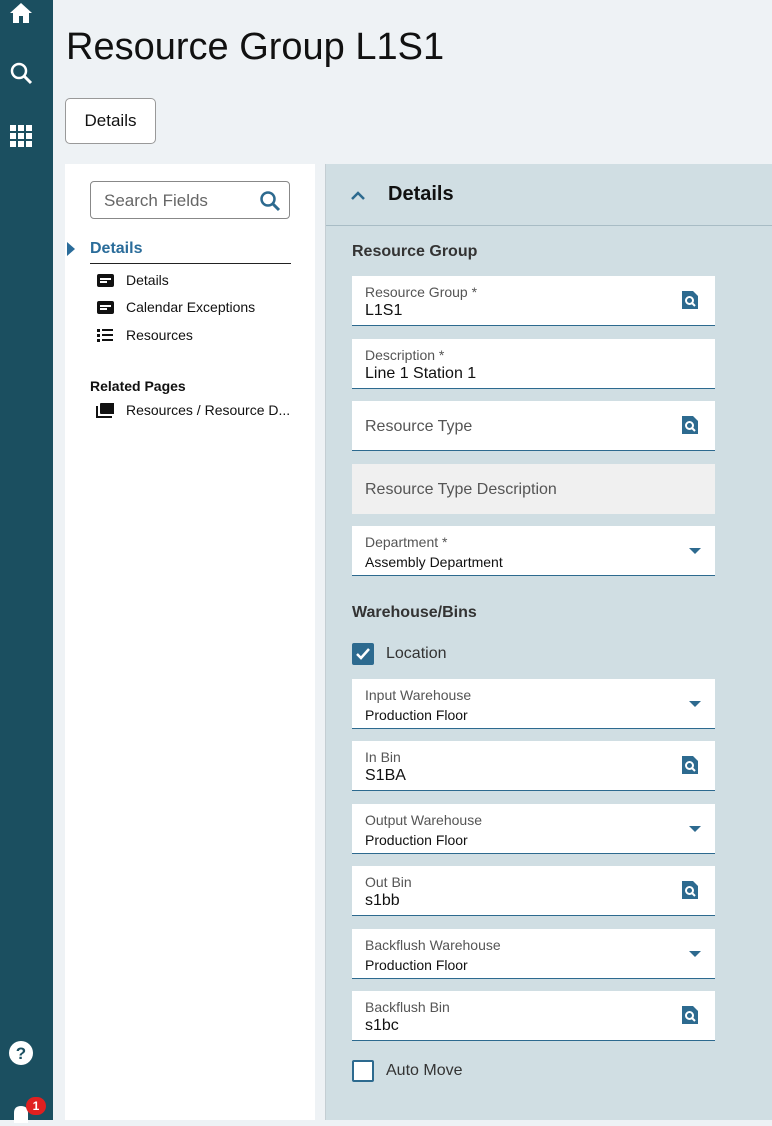 Image resolution: width=772 pixels, height=1126 pixels. Describe the element at coordinates (384, 310) in the screenshot. I see `field-value: L1S1` at that location.